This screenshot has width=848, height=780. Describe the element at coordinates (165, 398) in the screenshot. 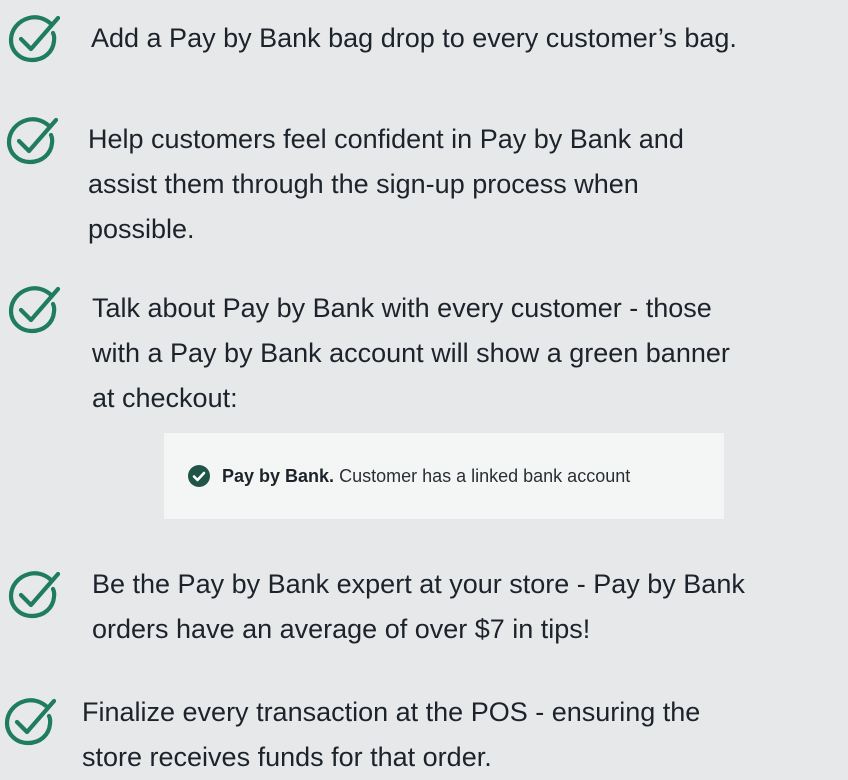

I see `text-line: at checkout:` at that location.